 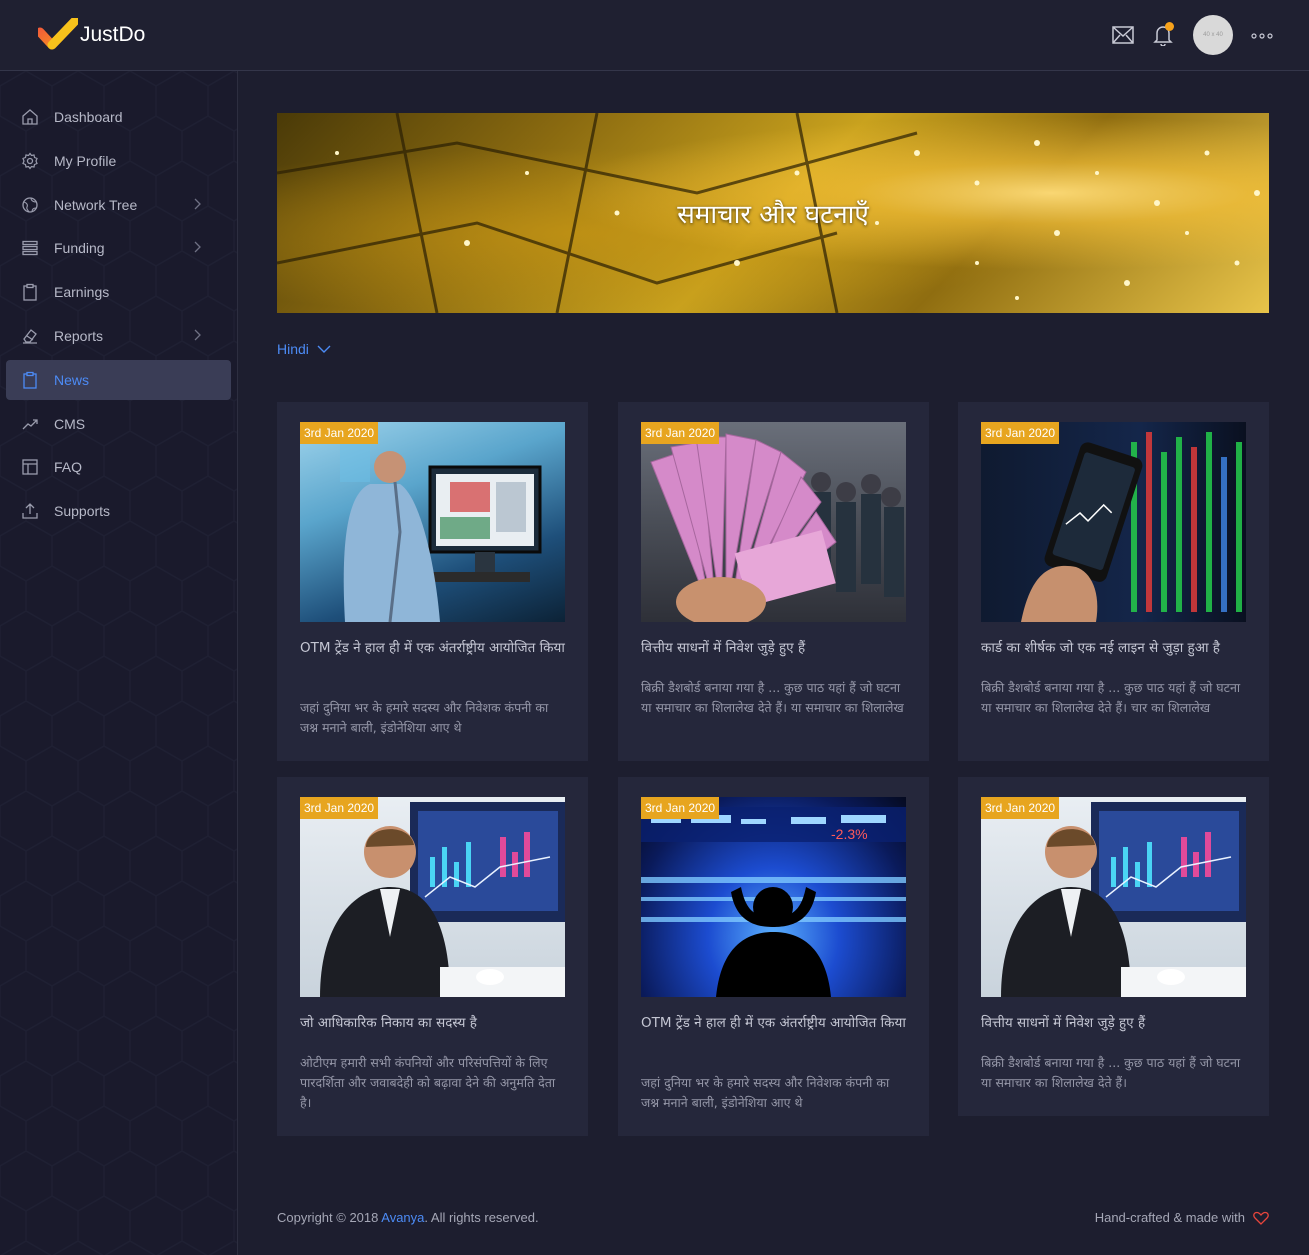 What do you see at coordinates (30, 467) in the screenshot?
I see `layout-icon` at bounding box center [30, 467].